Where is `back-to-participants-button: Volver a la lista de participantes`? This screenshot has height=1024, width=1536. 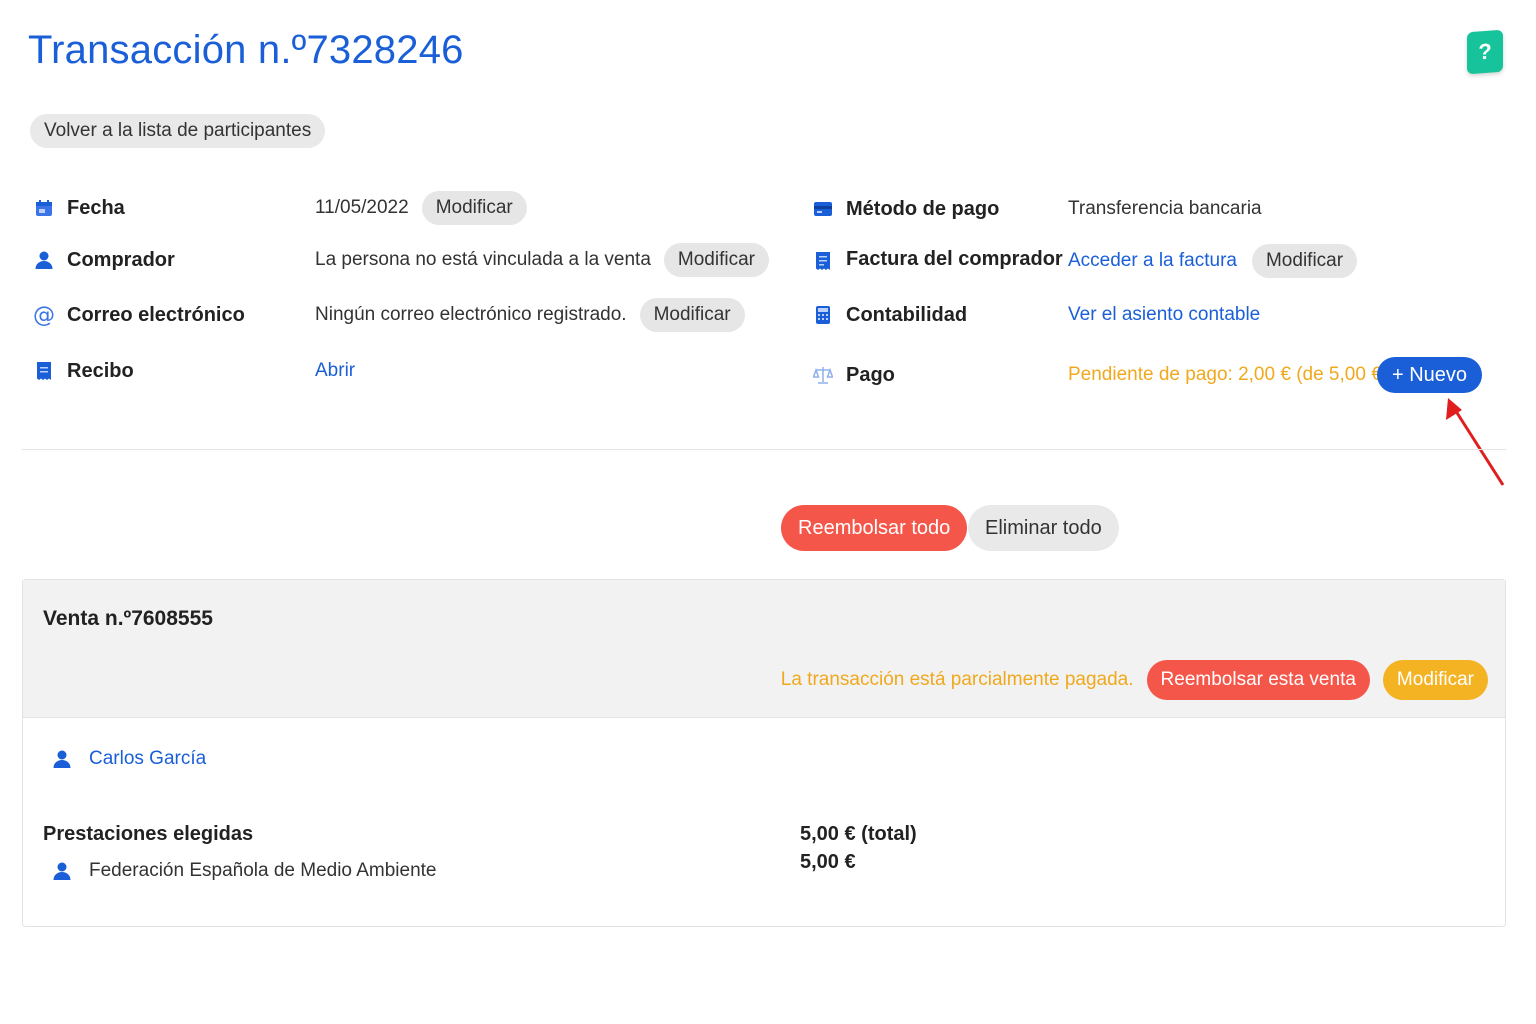
back-to-participants-button: Volver a la lista de participantes is located at coordinates (178, 131).